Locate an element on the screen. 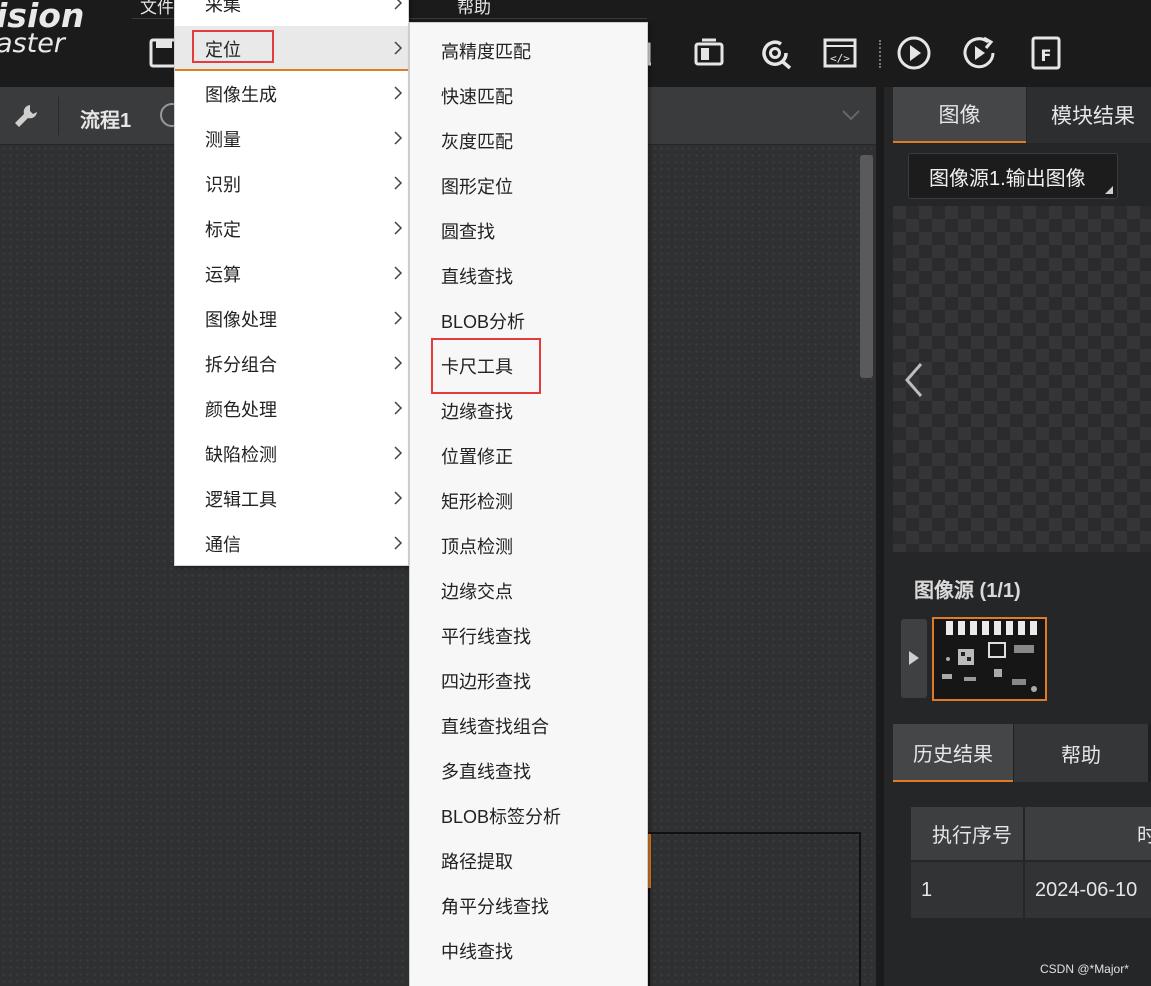 The width and height of the screenshot is (1151, 986). submenu-item-label: 路径提取 is located at coordinates (477, 862).